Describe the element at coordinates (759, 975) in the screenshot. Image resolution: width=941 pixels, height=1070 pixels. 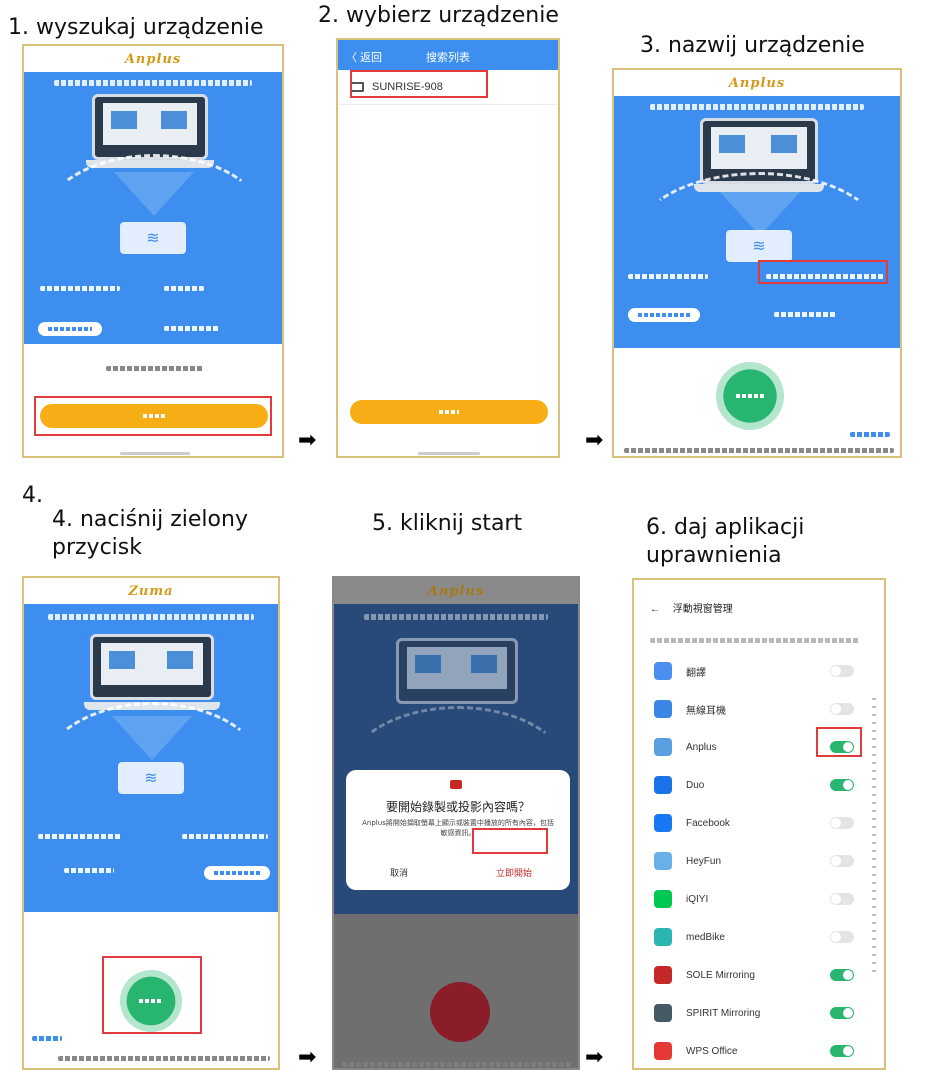
I see `app-permission-row: SOLE Mirroring` at that location.